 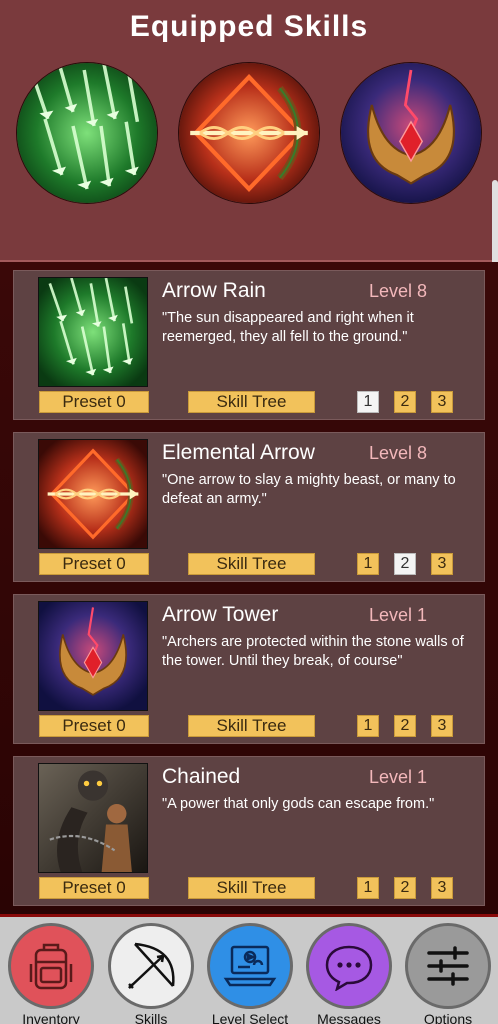 What do you see at coordinates (448, 966) in the screenshot?
I see `sliders-icon` at bounding box center [448, 966].